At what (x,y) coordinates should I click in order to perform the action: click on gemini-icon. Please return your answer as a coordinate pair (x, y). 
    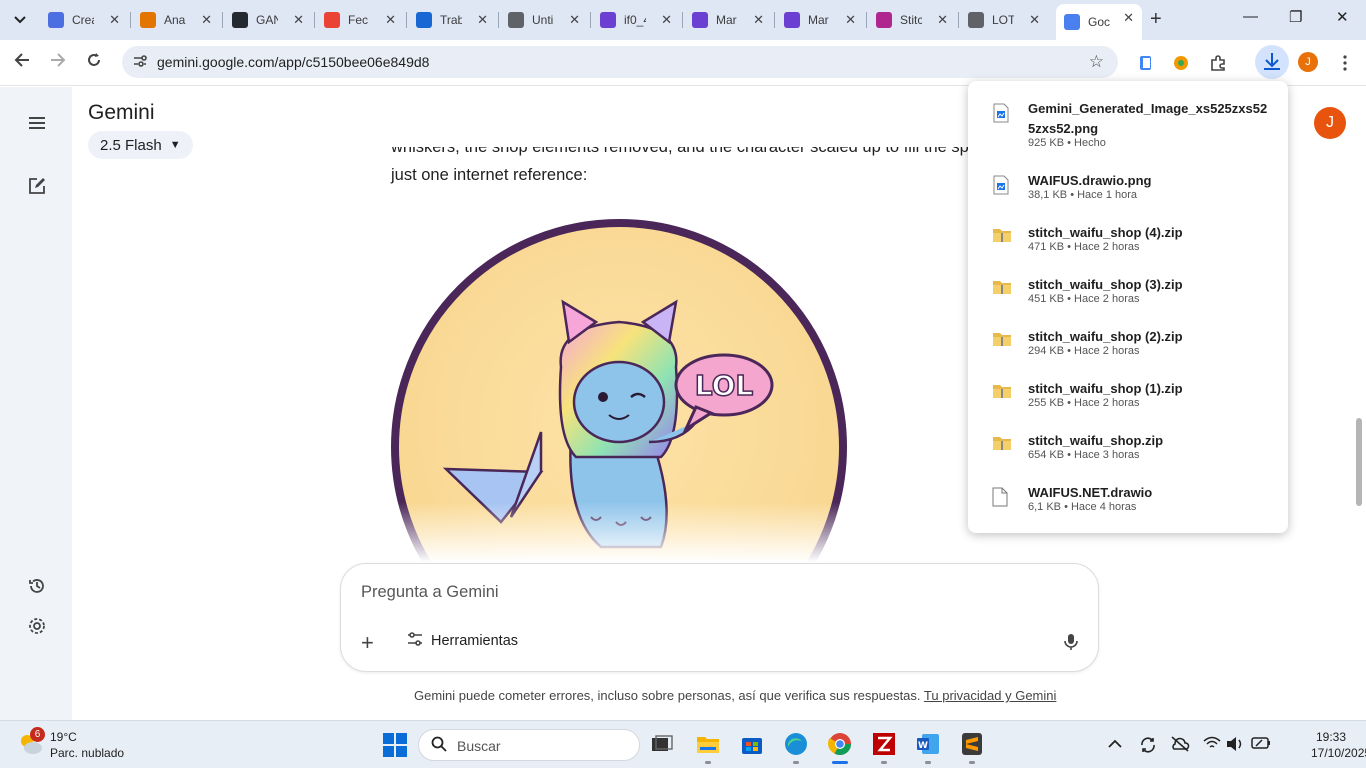
    Looking at the image, I should click on (1072, 22).